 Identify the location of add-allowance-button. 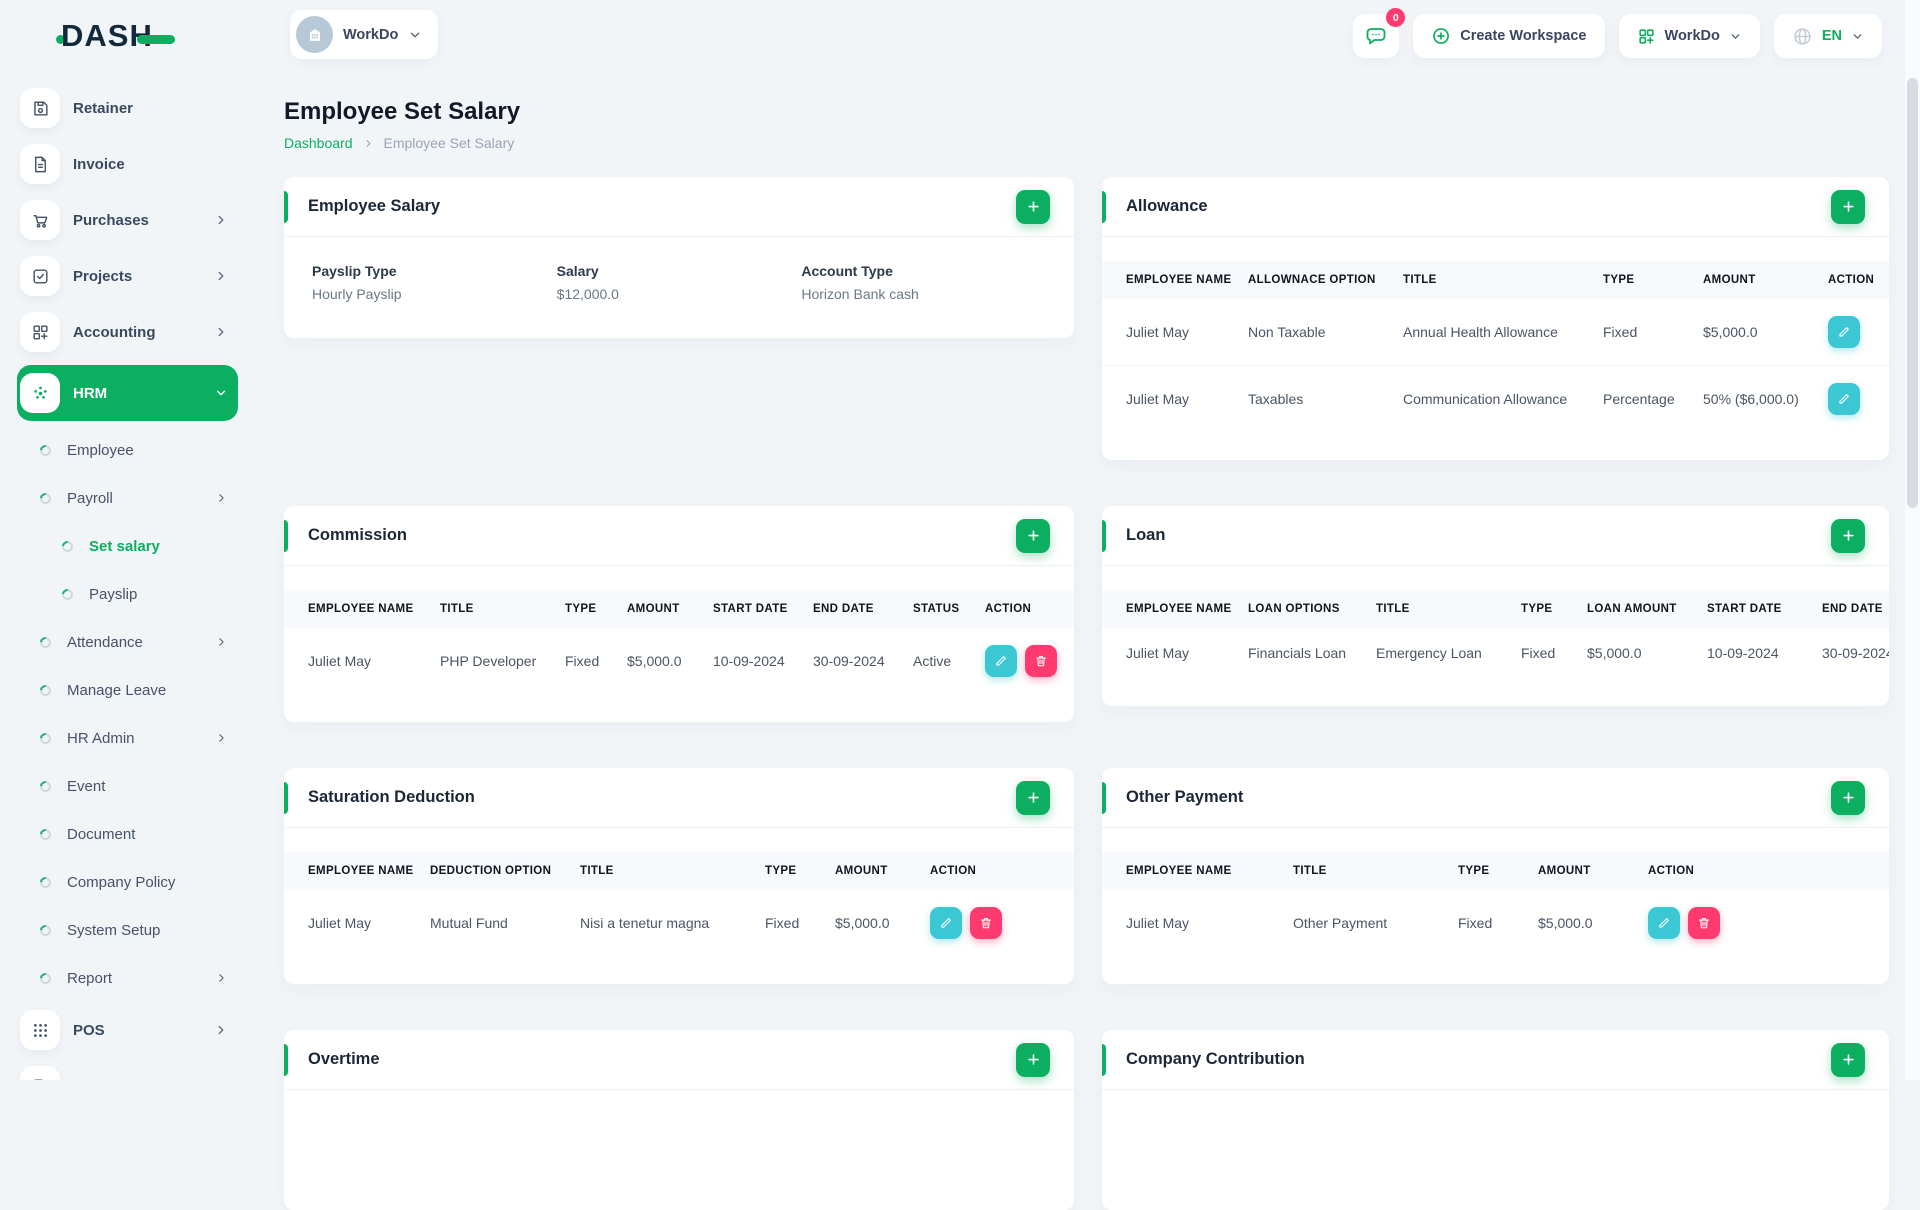
(1848, 207).